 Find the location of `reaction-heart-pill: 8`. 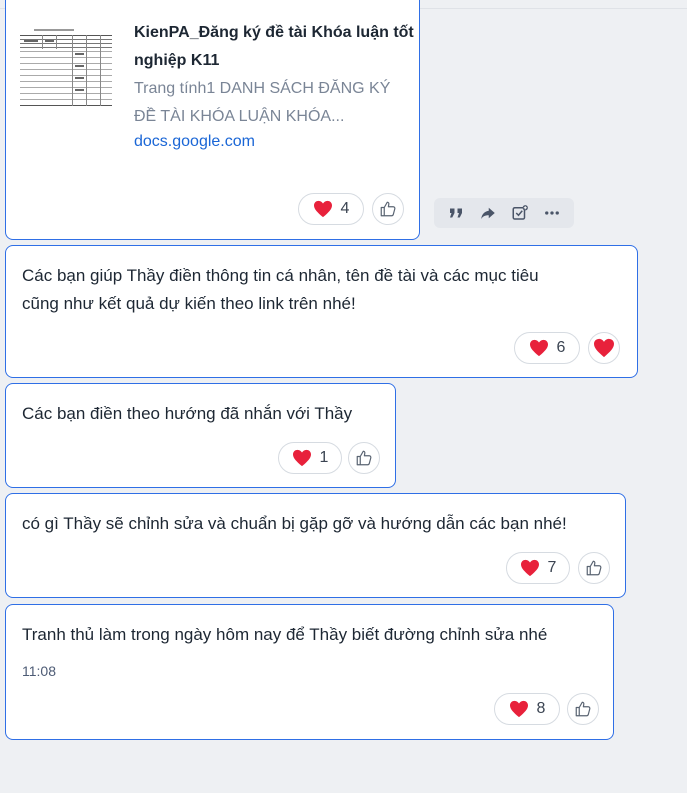

reaction-heart-pill: 8 is located at coordinates (527, 709).